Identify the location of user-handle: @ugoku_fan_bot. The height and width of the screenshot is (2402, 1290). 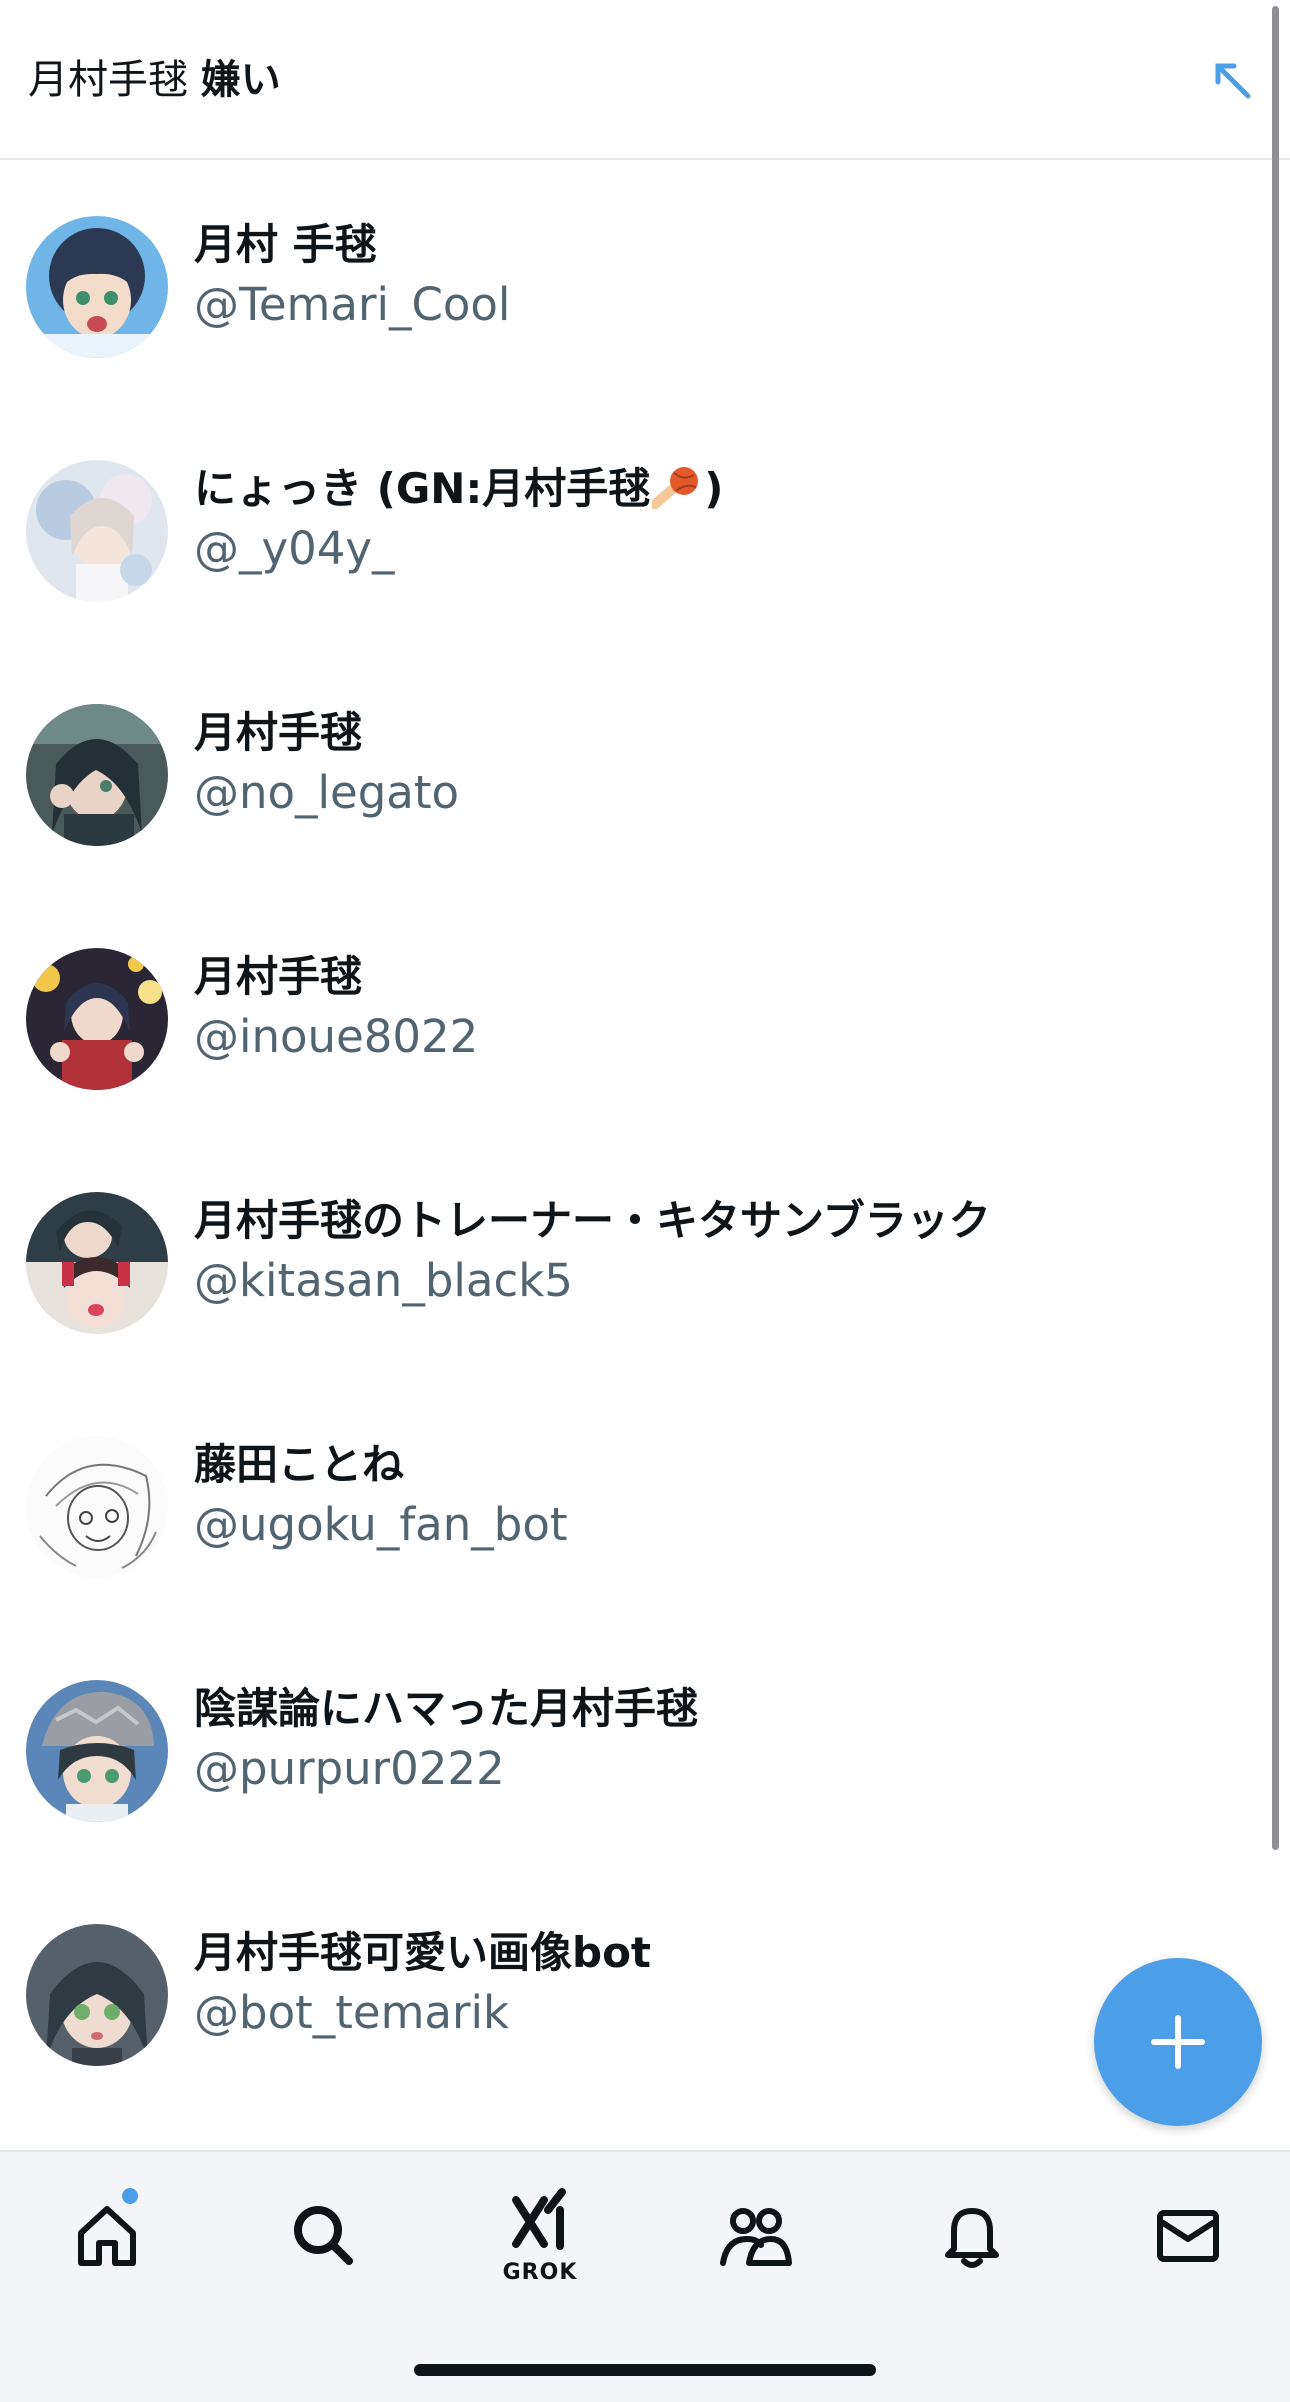
(381, 1524).